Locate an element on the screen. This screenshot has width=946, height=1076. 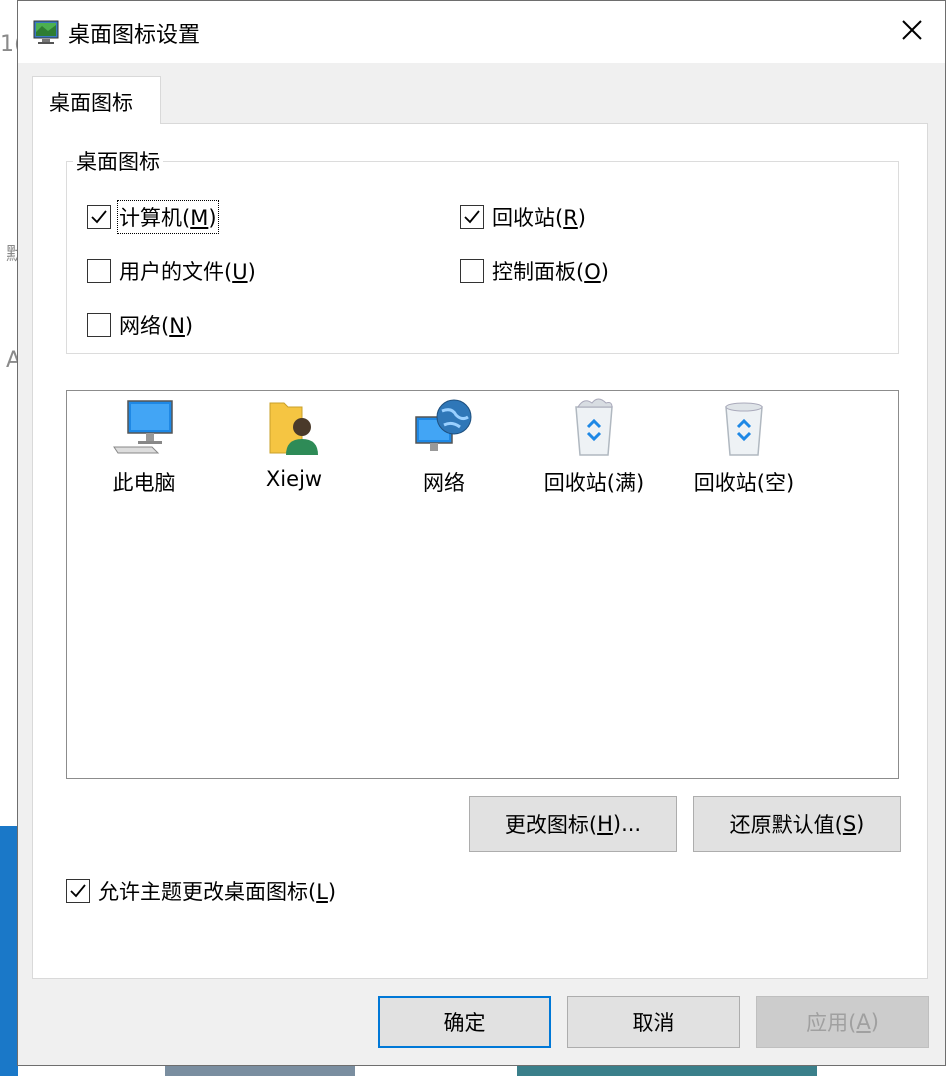
recycle-bin-empty-icon is located at coordinates (744, 427).